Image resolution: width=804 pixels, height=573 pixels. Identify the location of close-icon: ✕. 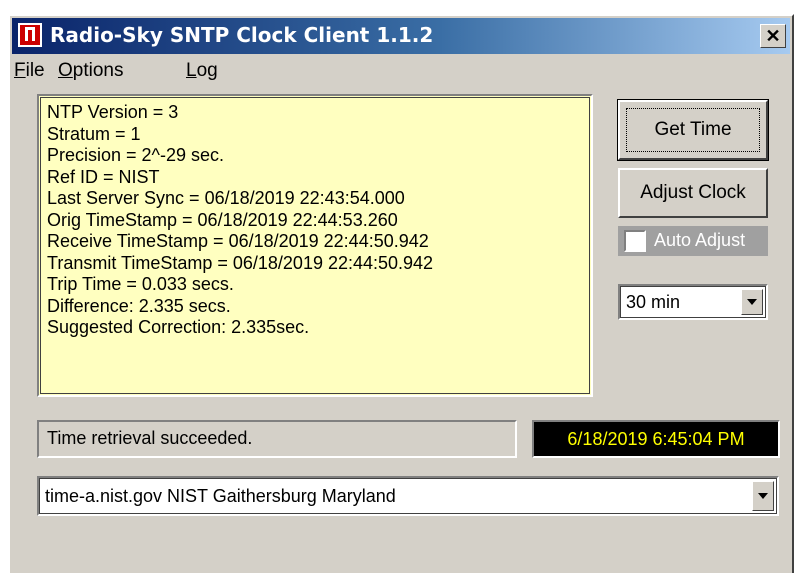
(773, 36).